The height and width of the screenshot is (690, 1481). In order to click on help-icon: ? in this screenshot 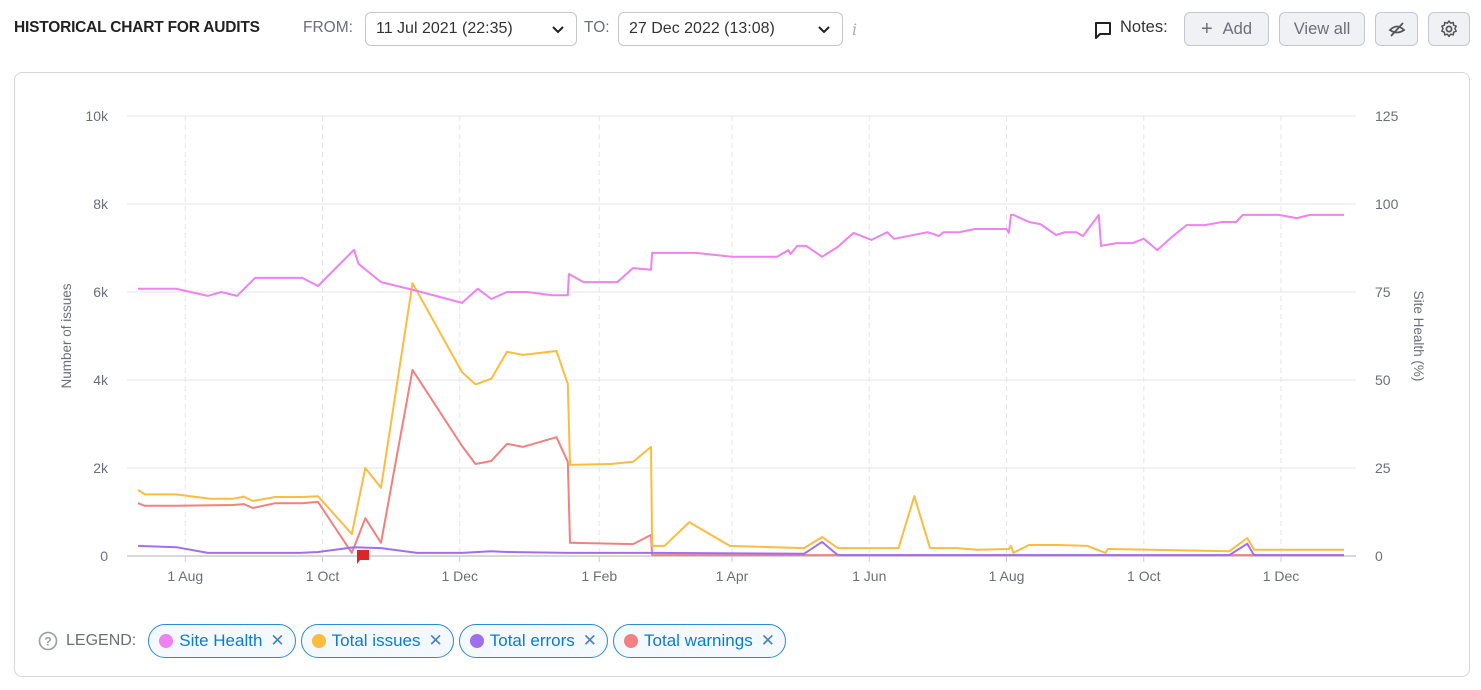, I will do `click(48, 641)`.